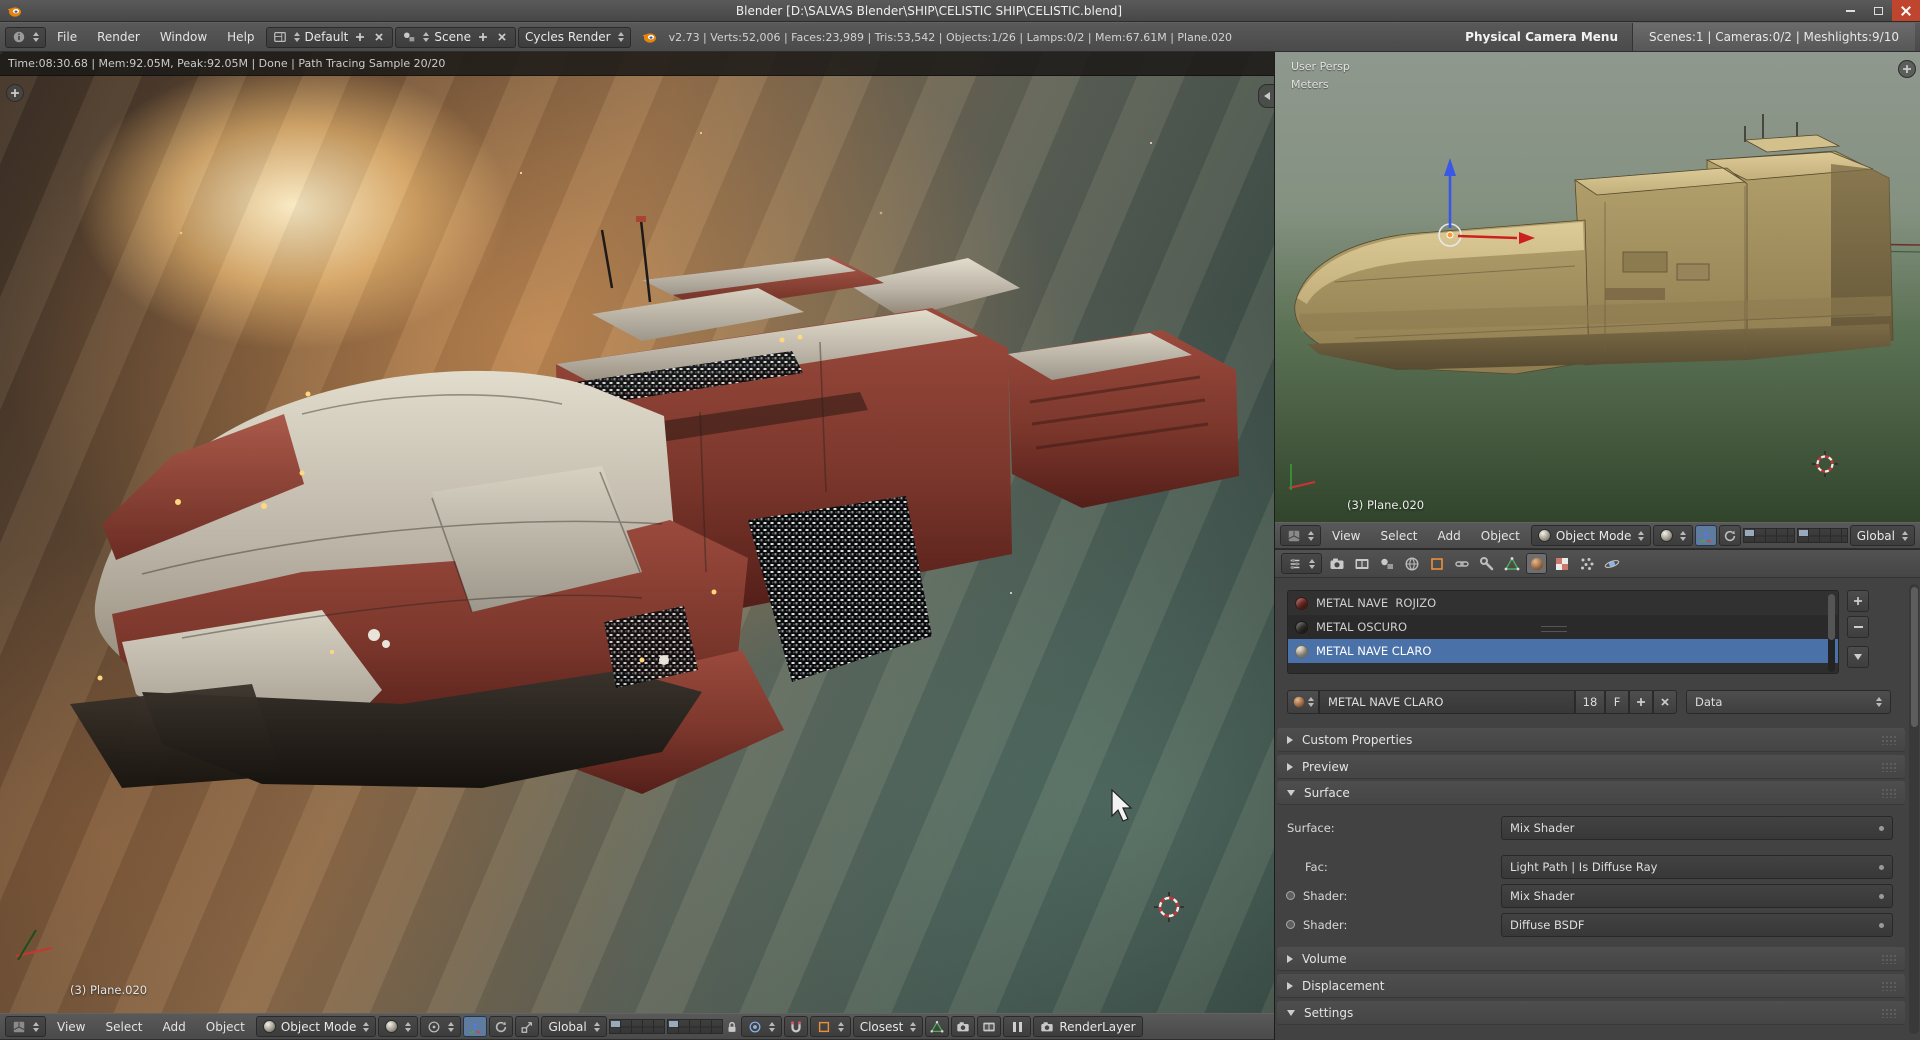 Image resolution: width=1920 pixels, height=1040 pixels. What do you see at coordinates (1361, 563) in the screenshot?
I see `render-layers-tab-icon` at bounding box center [1361, 563].